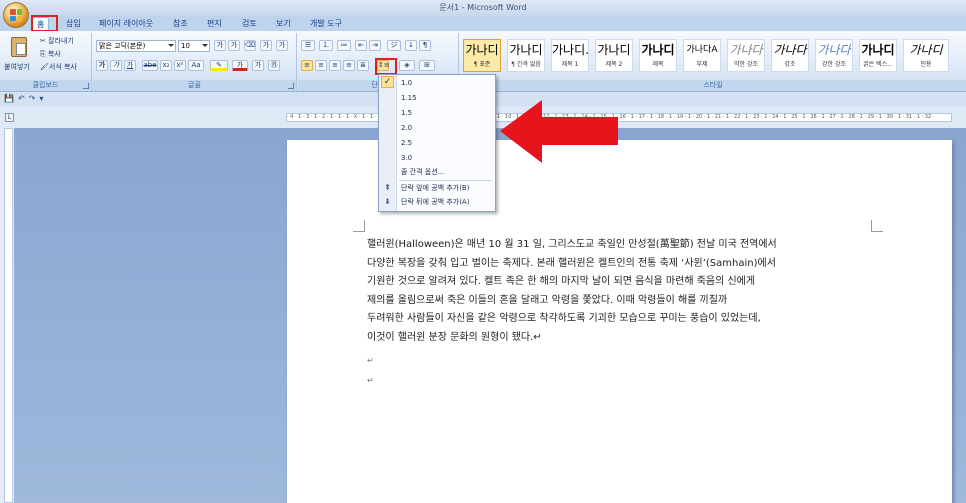 The width and height of the screenshot is (966, 503). What do you see at coordinates (326, 24) in the screenshot?
I see `tab-developer: 개발 도구` at bounding box center [326, 24].